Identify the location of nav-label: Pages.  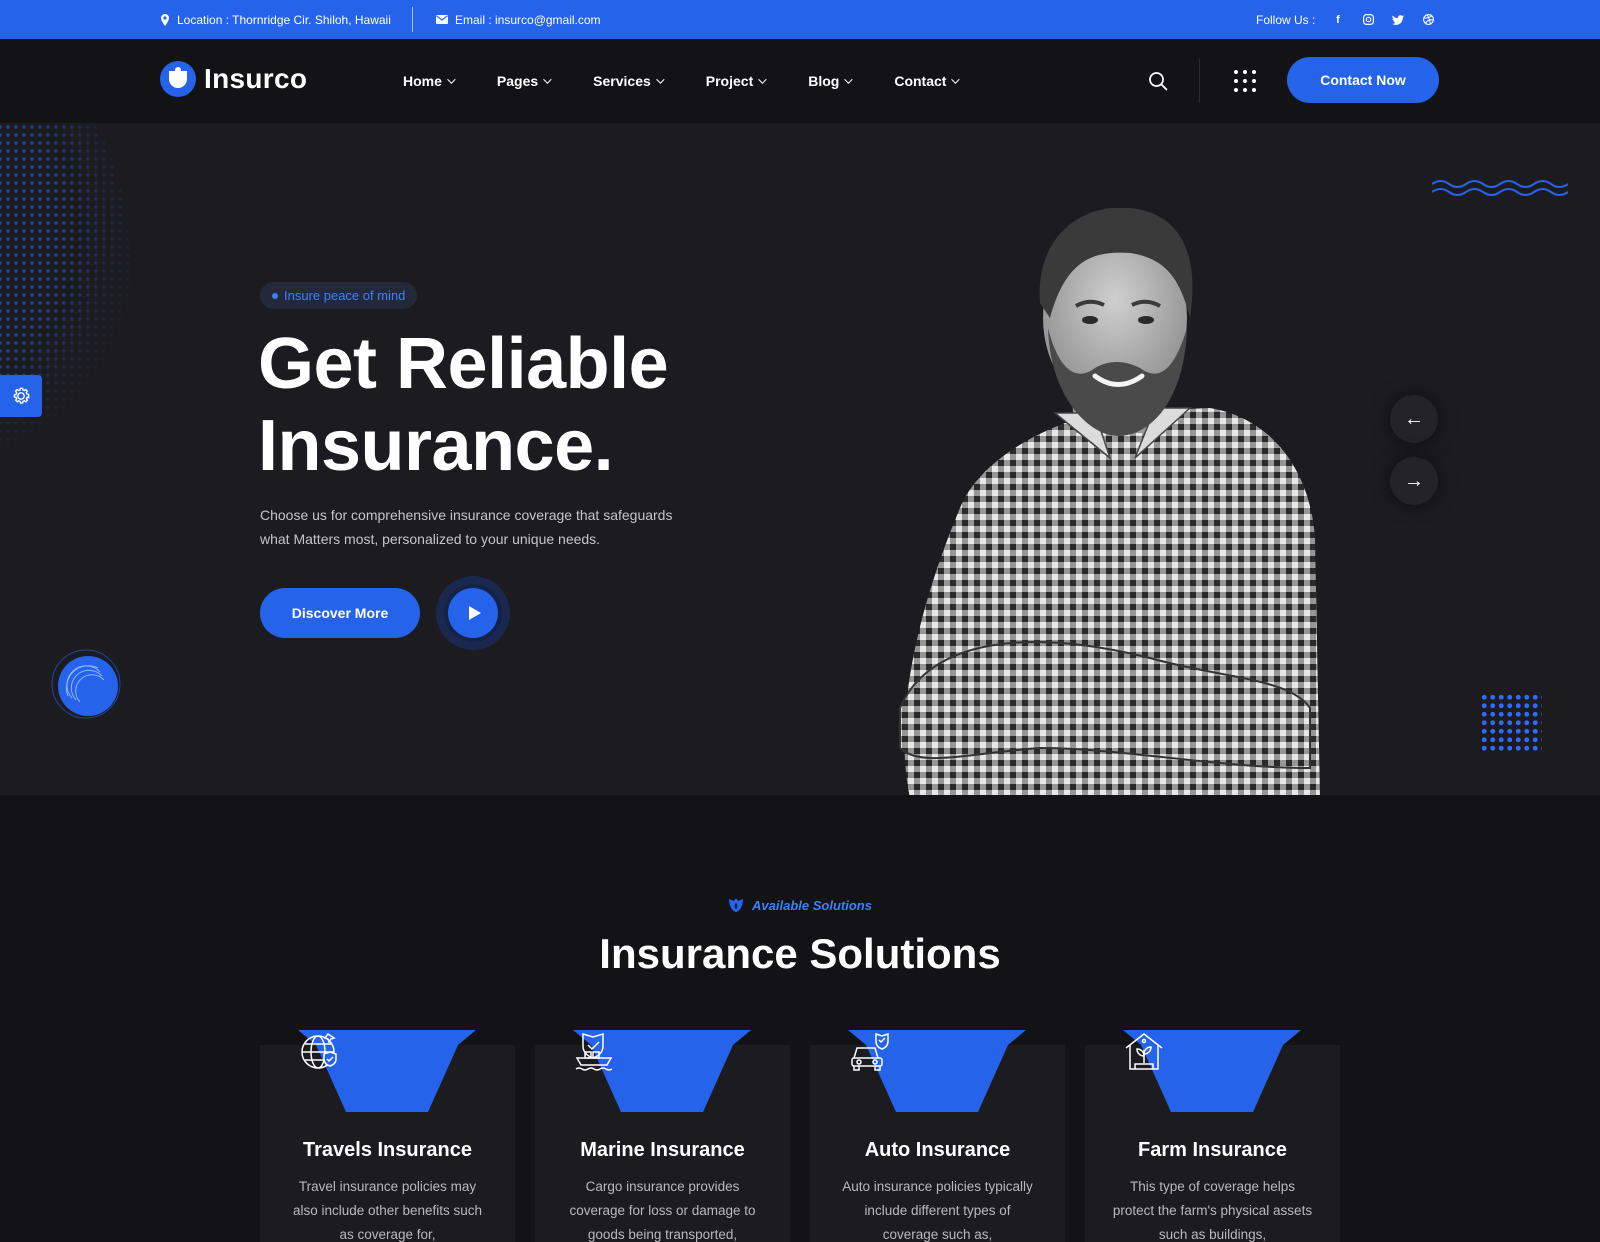
(517, 81).